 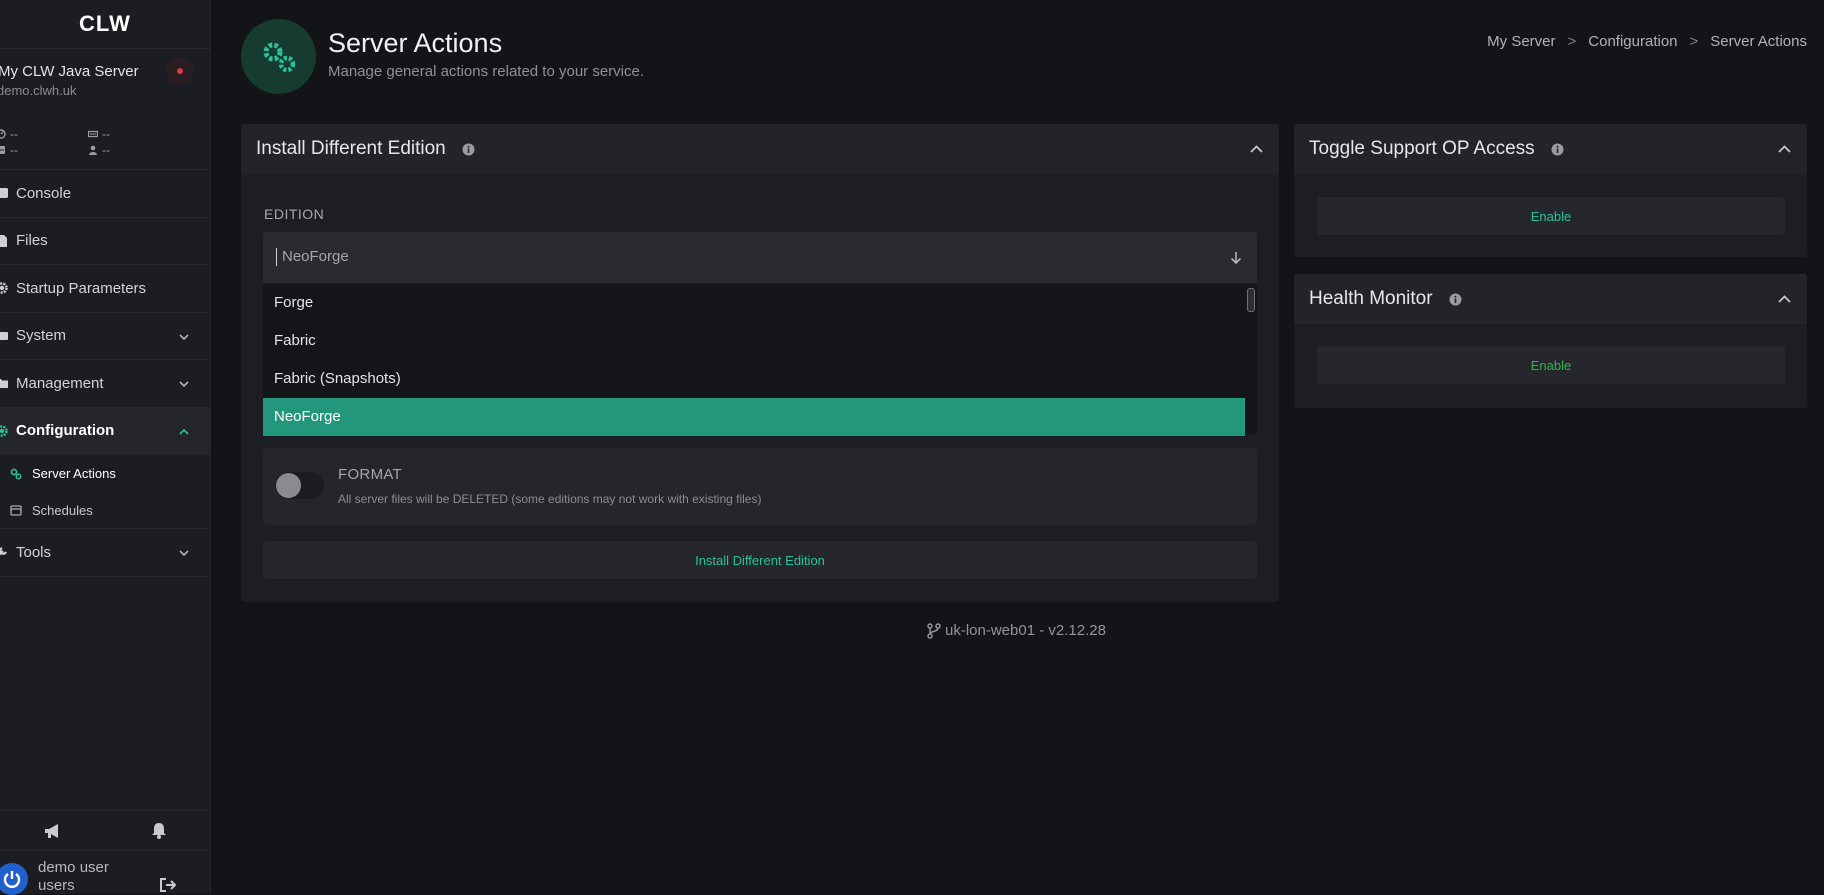 What do you see at coordinates (1632, 41) in the screenshot?
I see `breadcrumb-item: Configuration` at bounding box center [1632, 41].